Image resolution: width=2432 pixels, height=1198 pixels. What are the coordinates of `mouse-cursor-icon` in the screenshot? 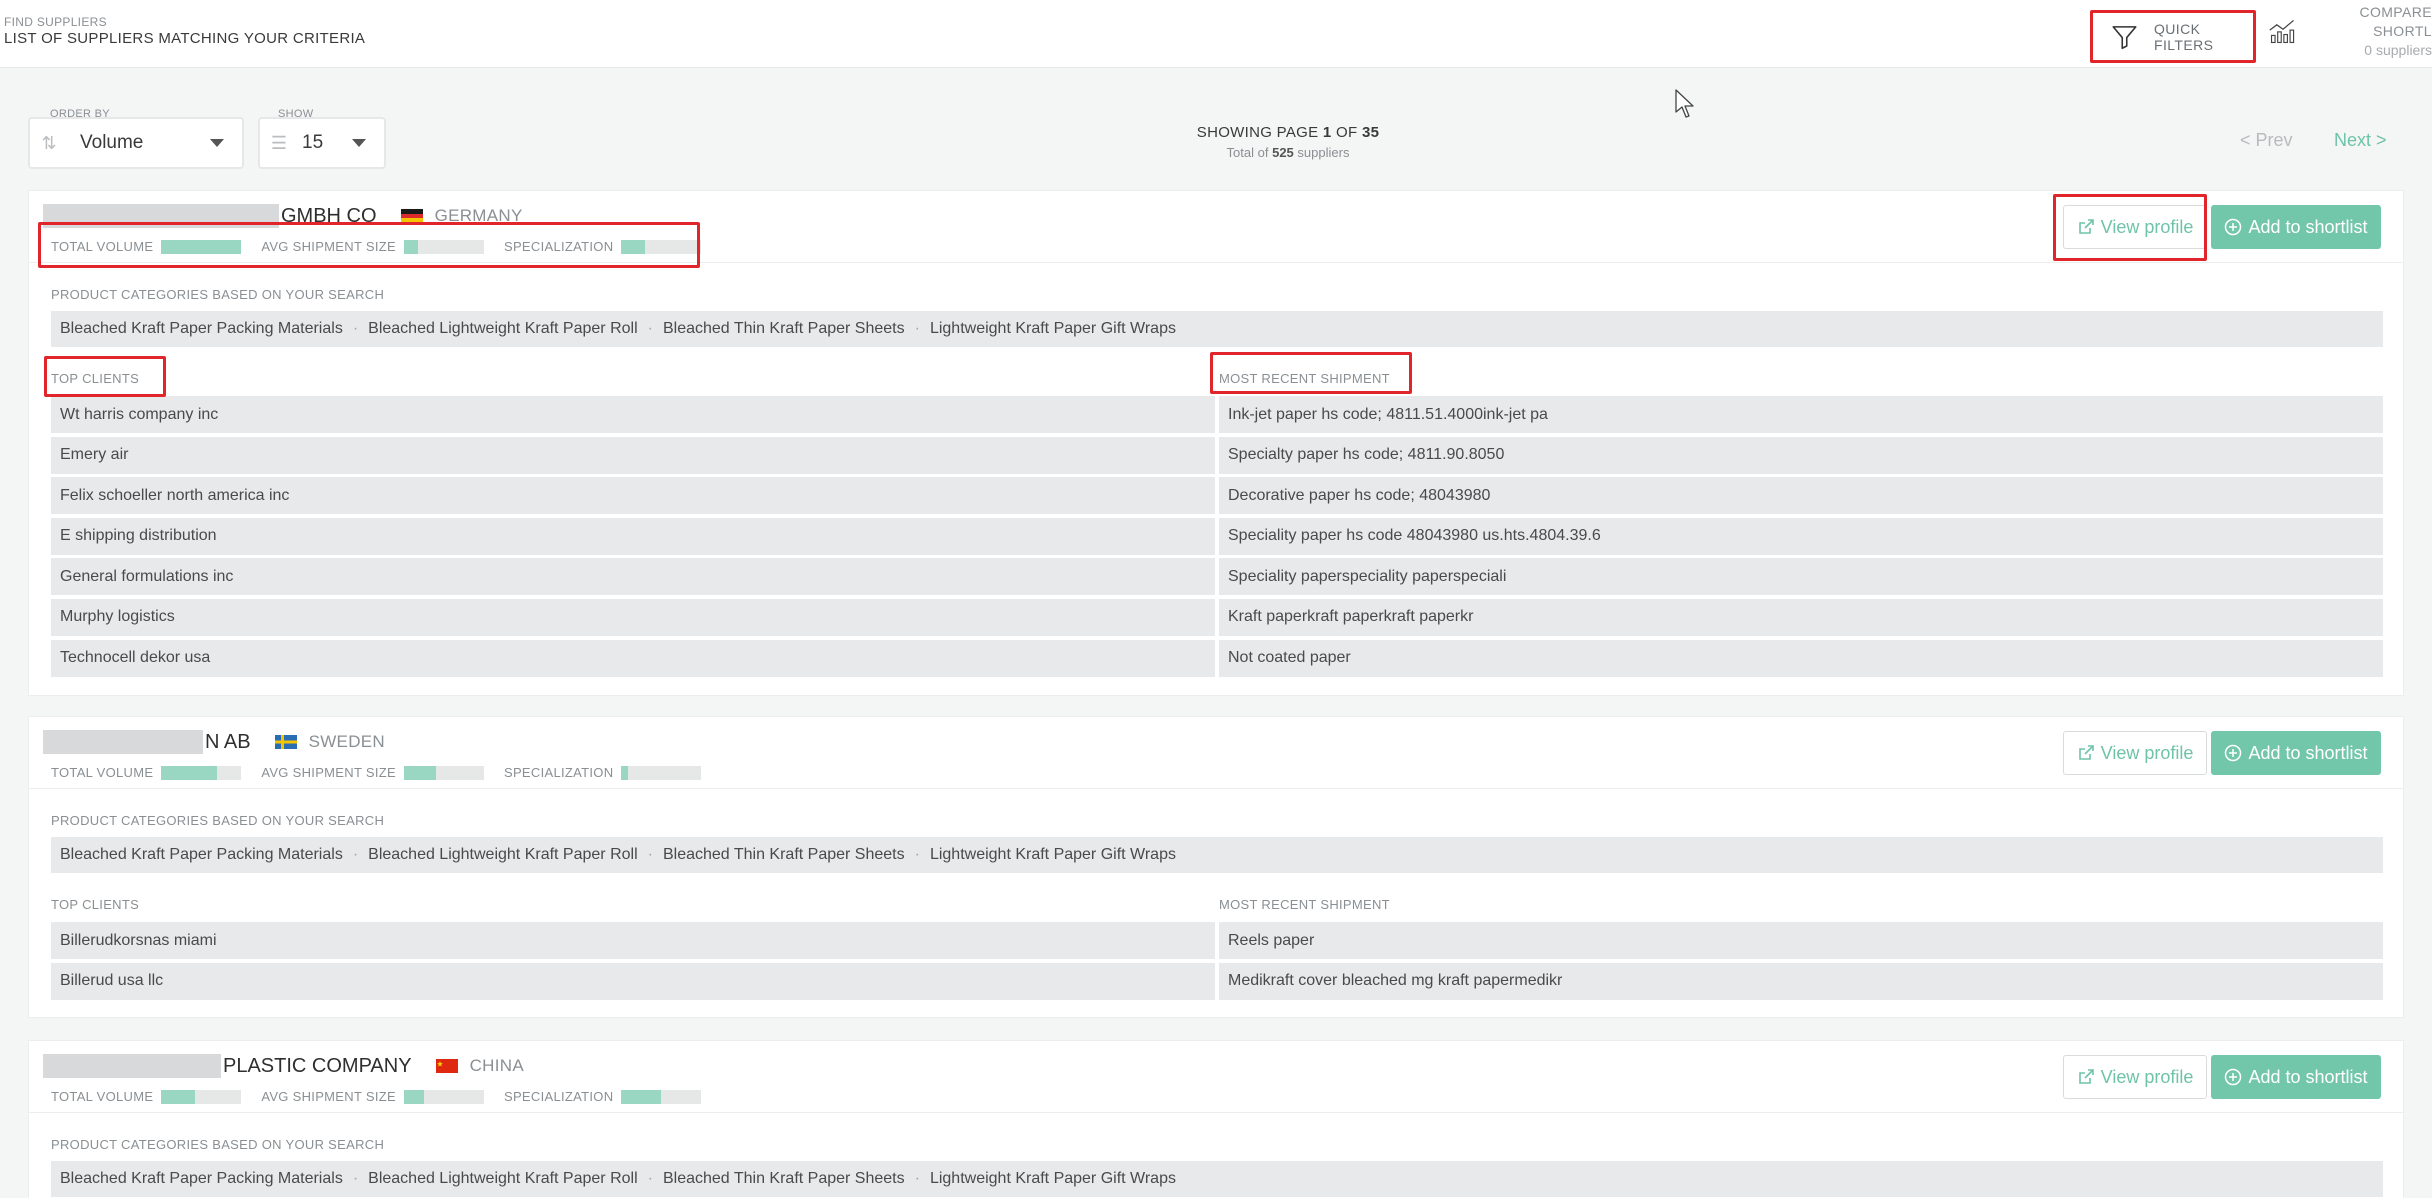 It's located at (1684, 103).